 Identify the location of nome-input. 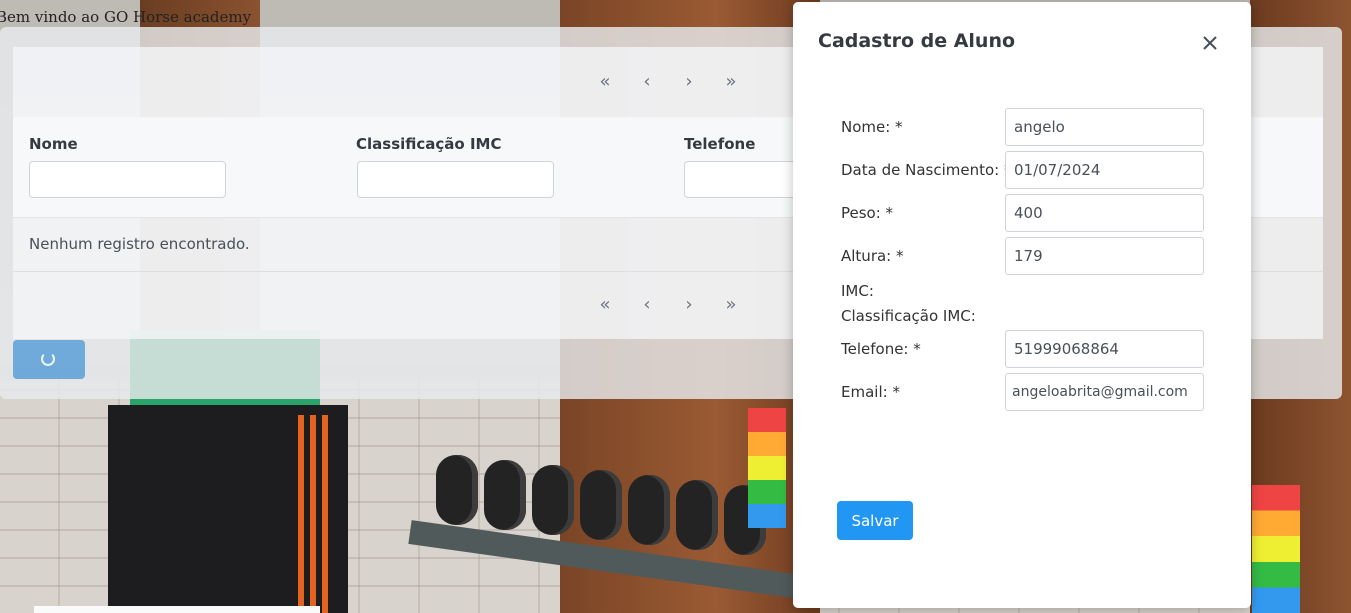
(1104, 127).